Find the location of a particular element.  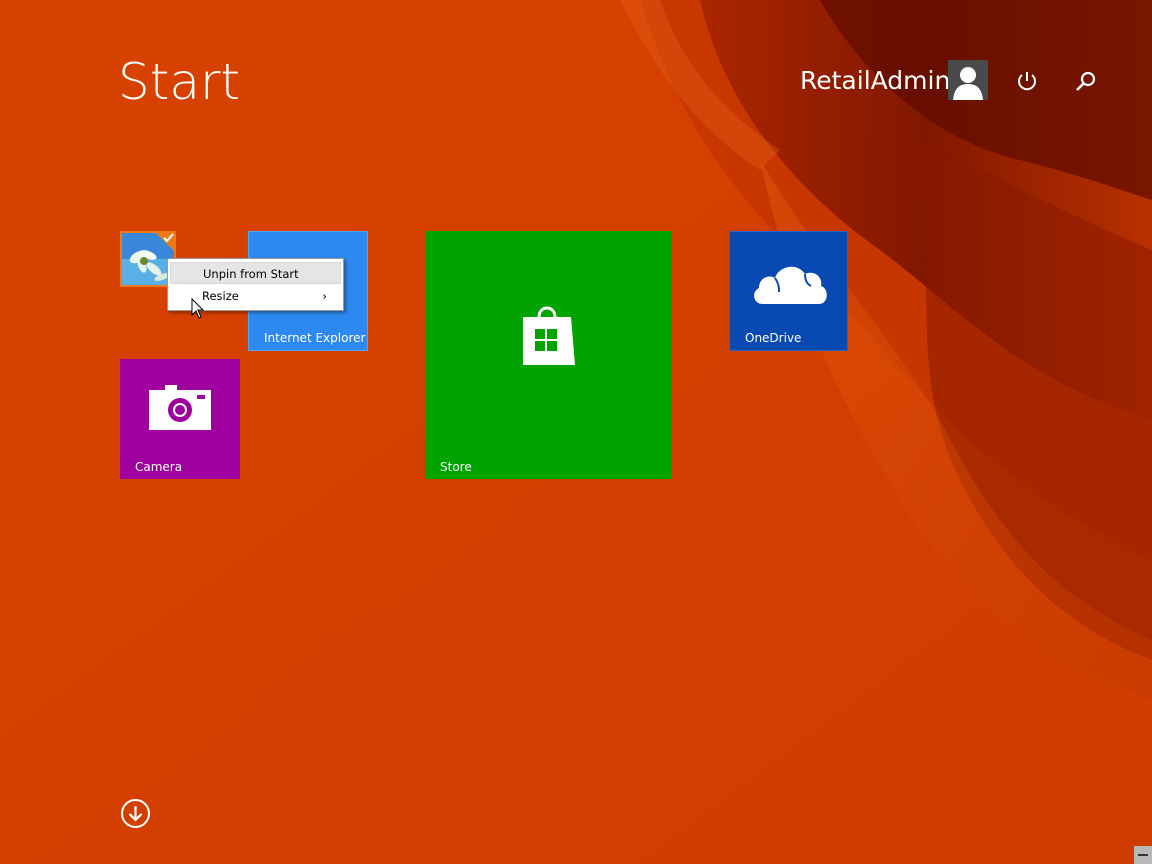

submenu-arrow-icon: › is located at coordinates (324, 296).